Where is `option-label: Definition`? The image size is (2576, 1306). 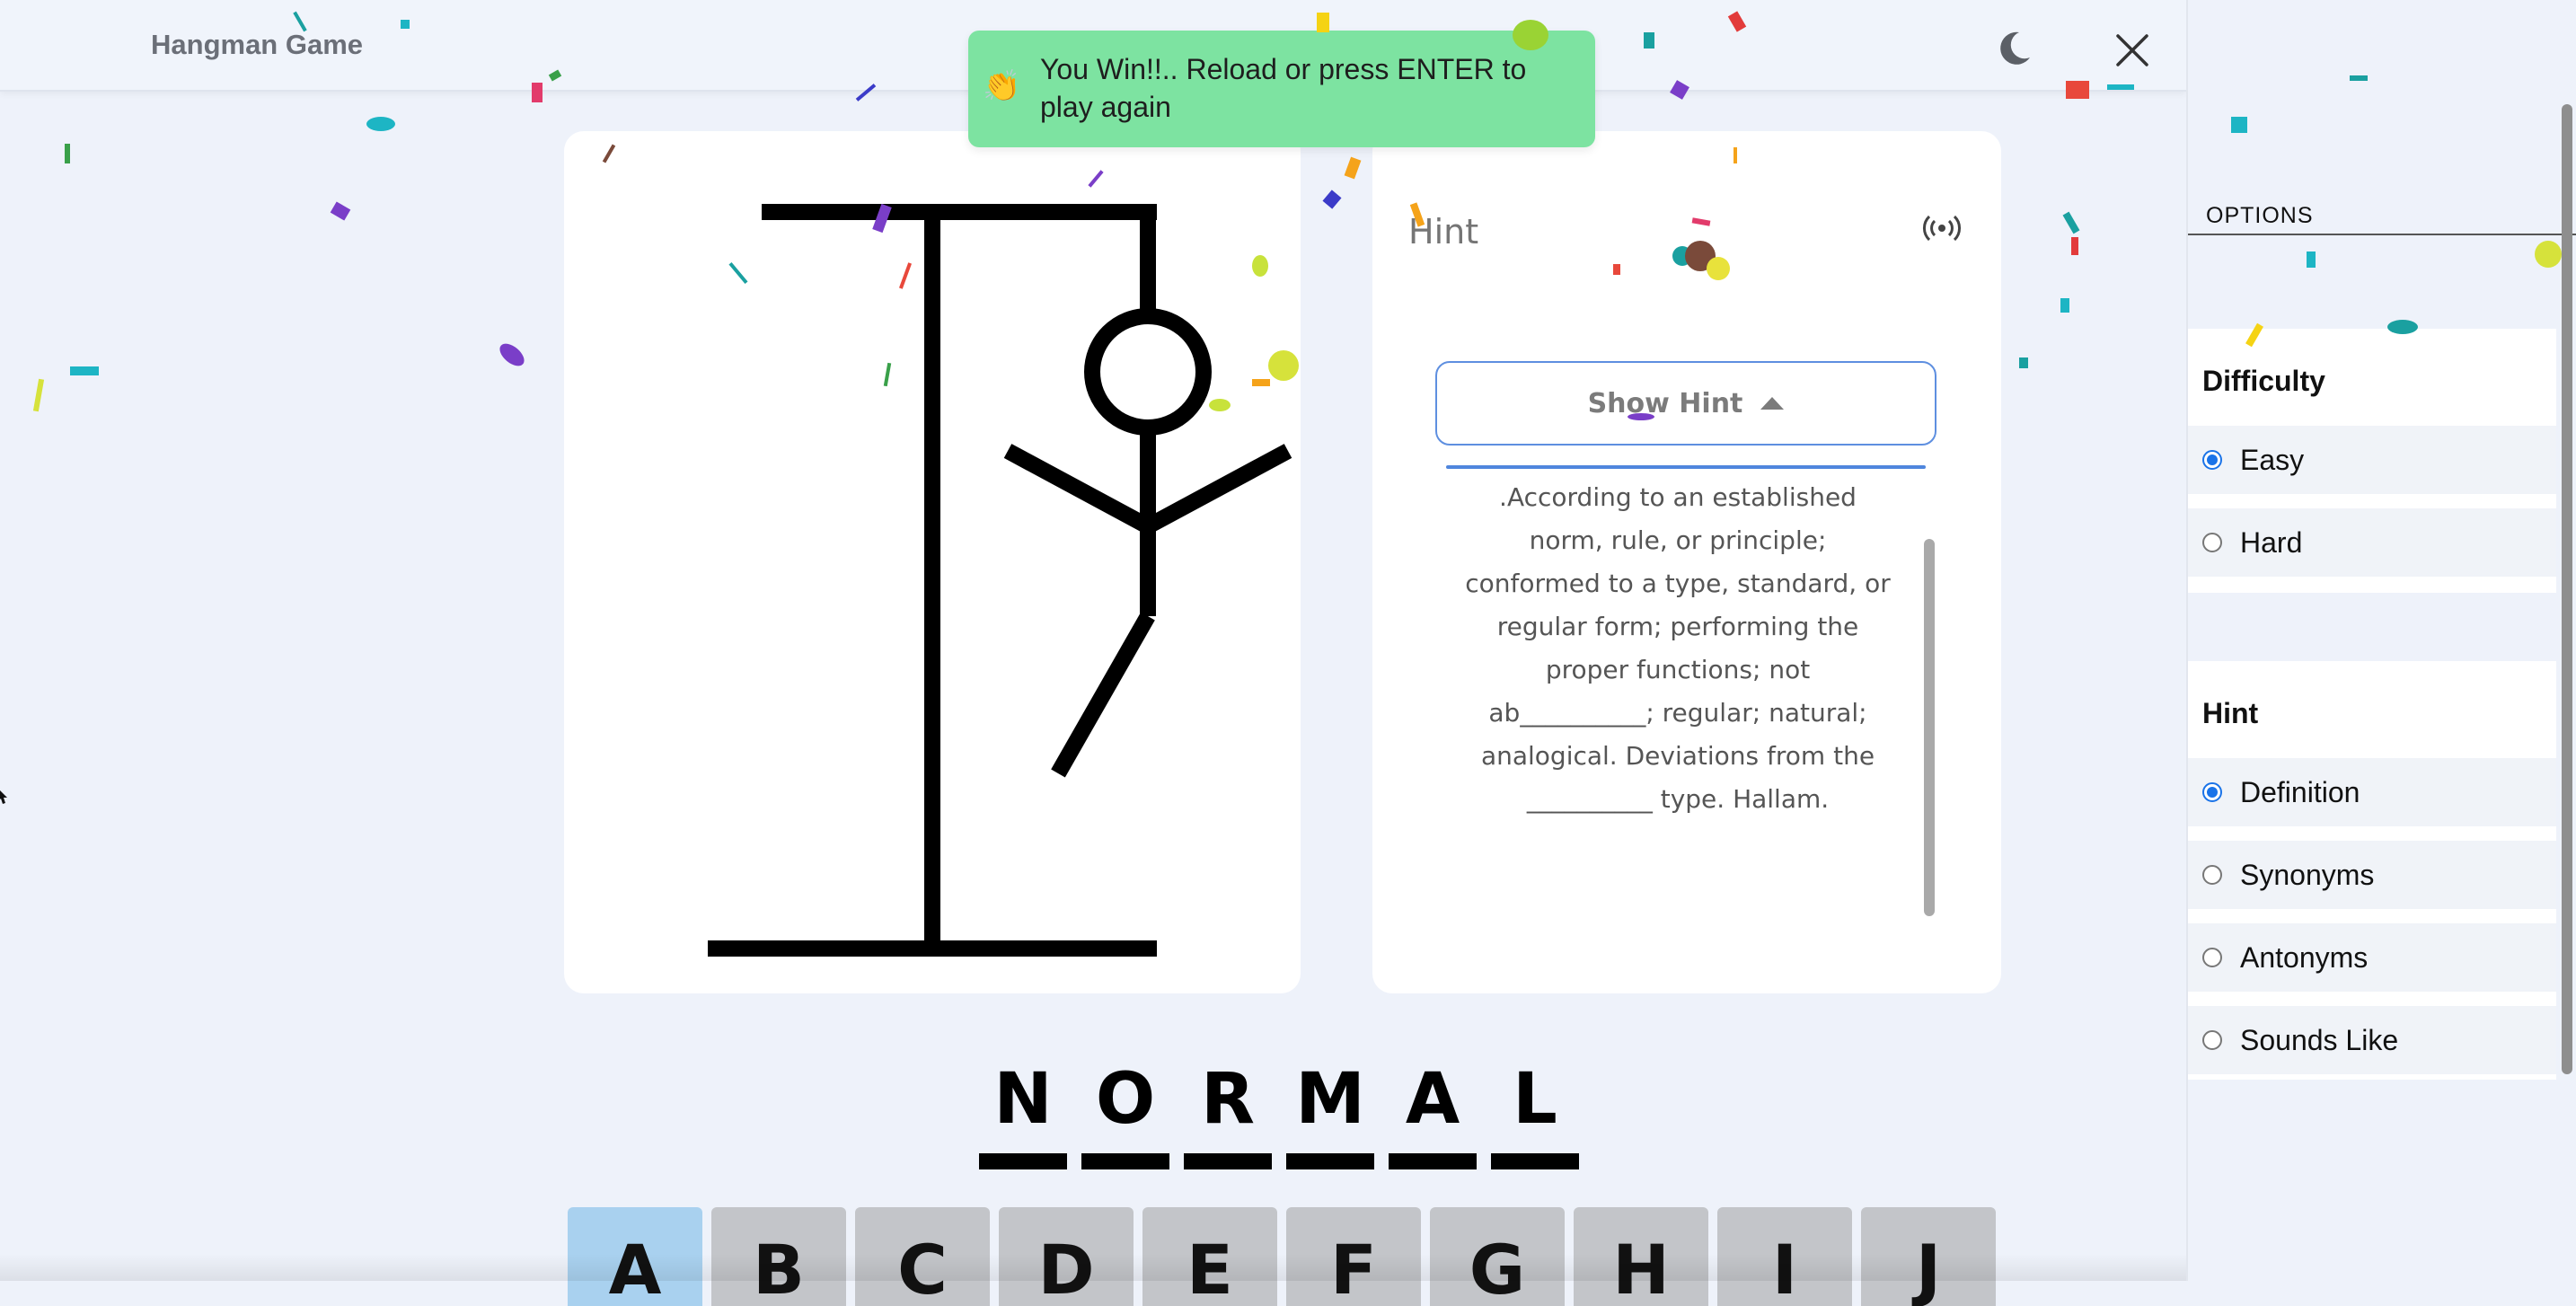
option-label: Definition is located at coordinates (2300, 791).